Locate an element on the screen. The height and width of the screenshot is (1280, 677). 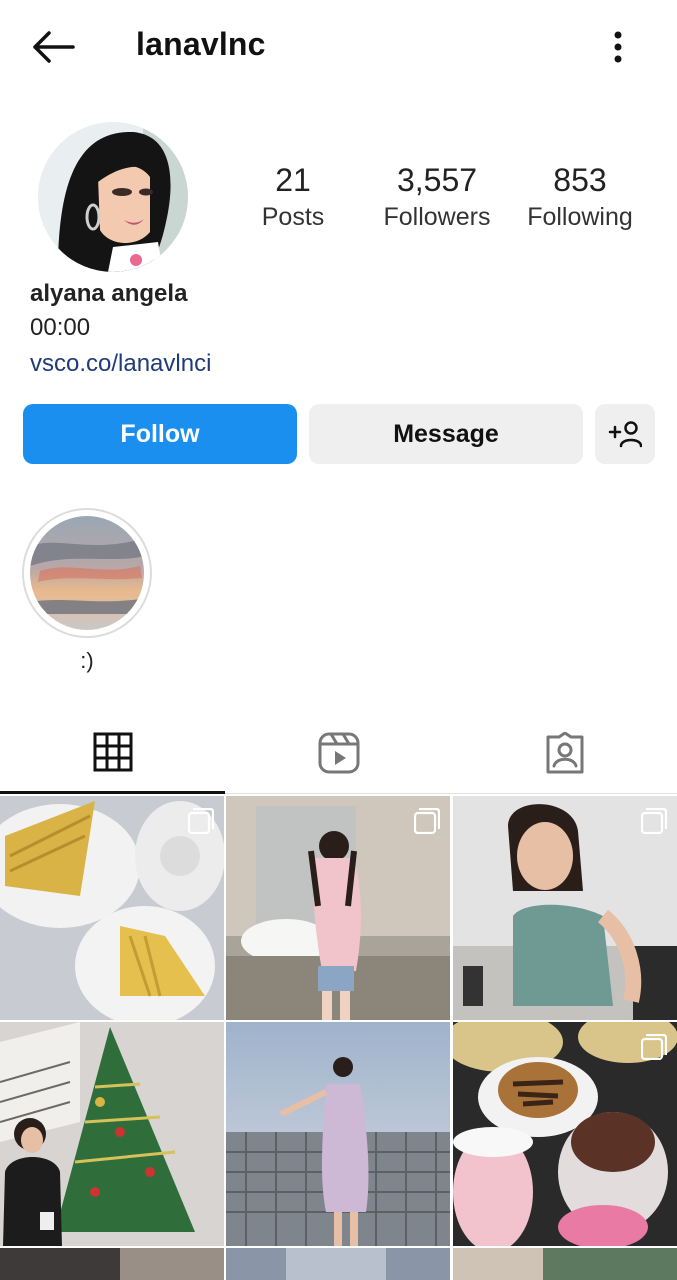
tab-posts-grid is located at coordinates (112, 753).